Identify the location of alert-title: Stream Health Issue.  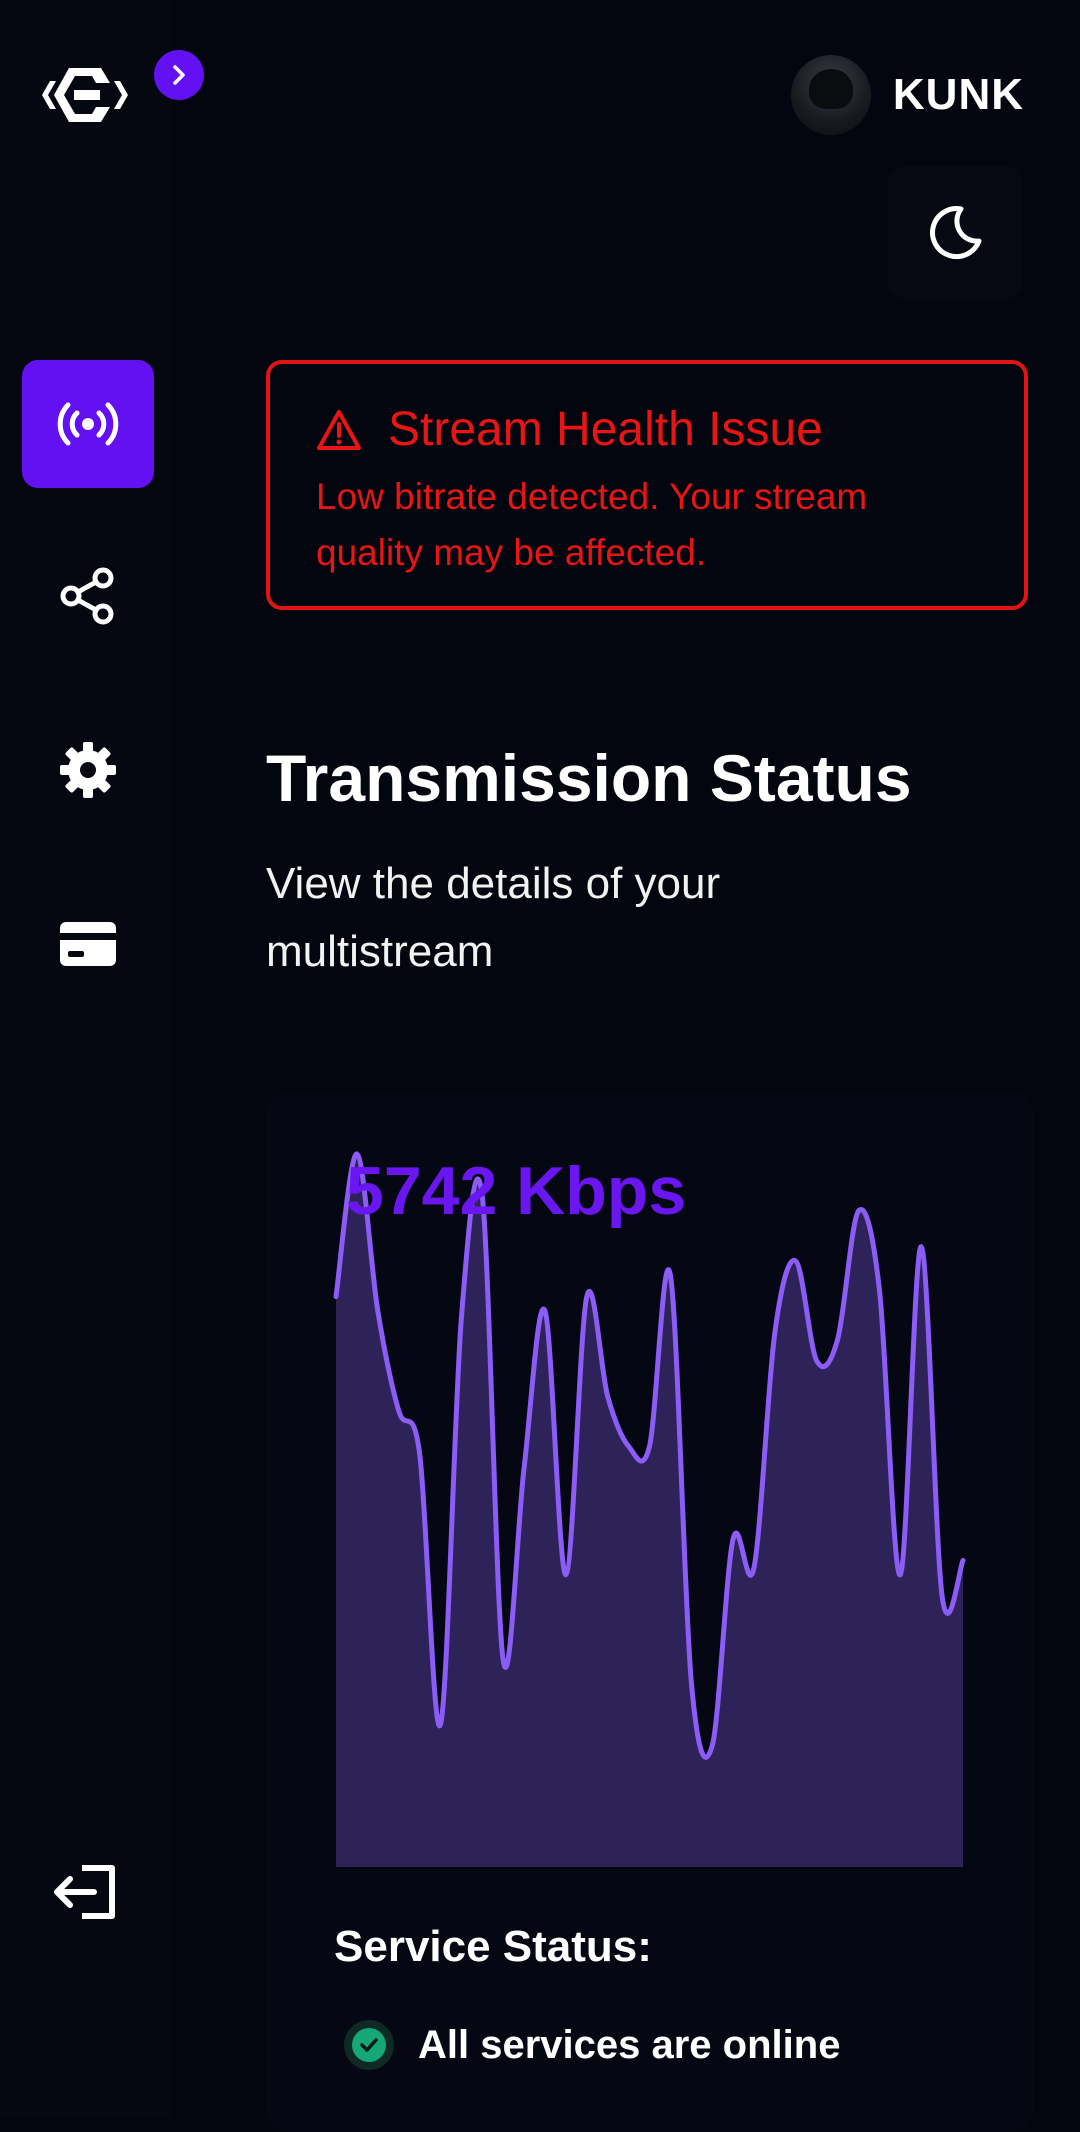
(605, 429).